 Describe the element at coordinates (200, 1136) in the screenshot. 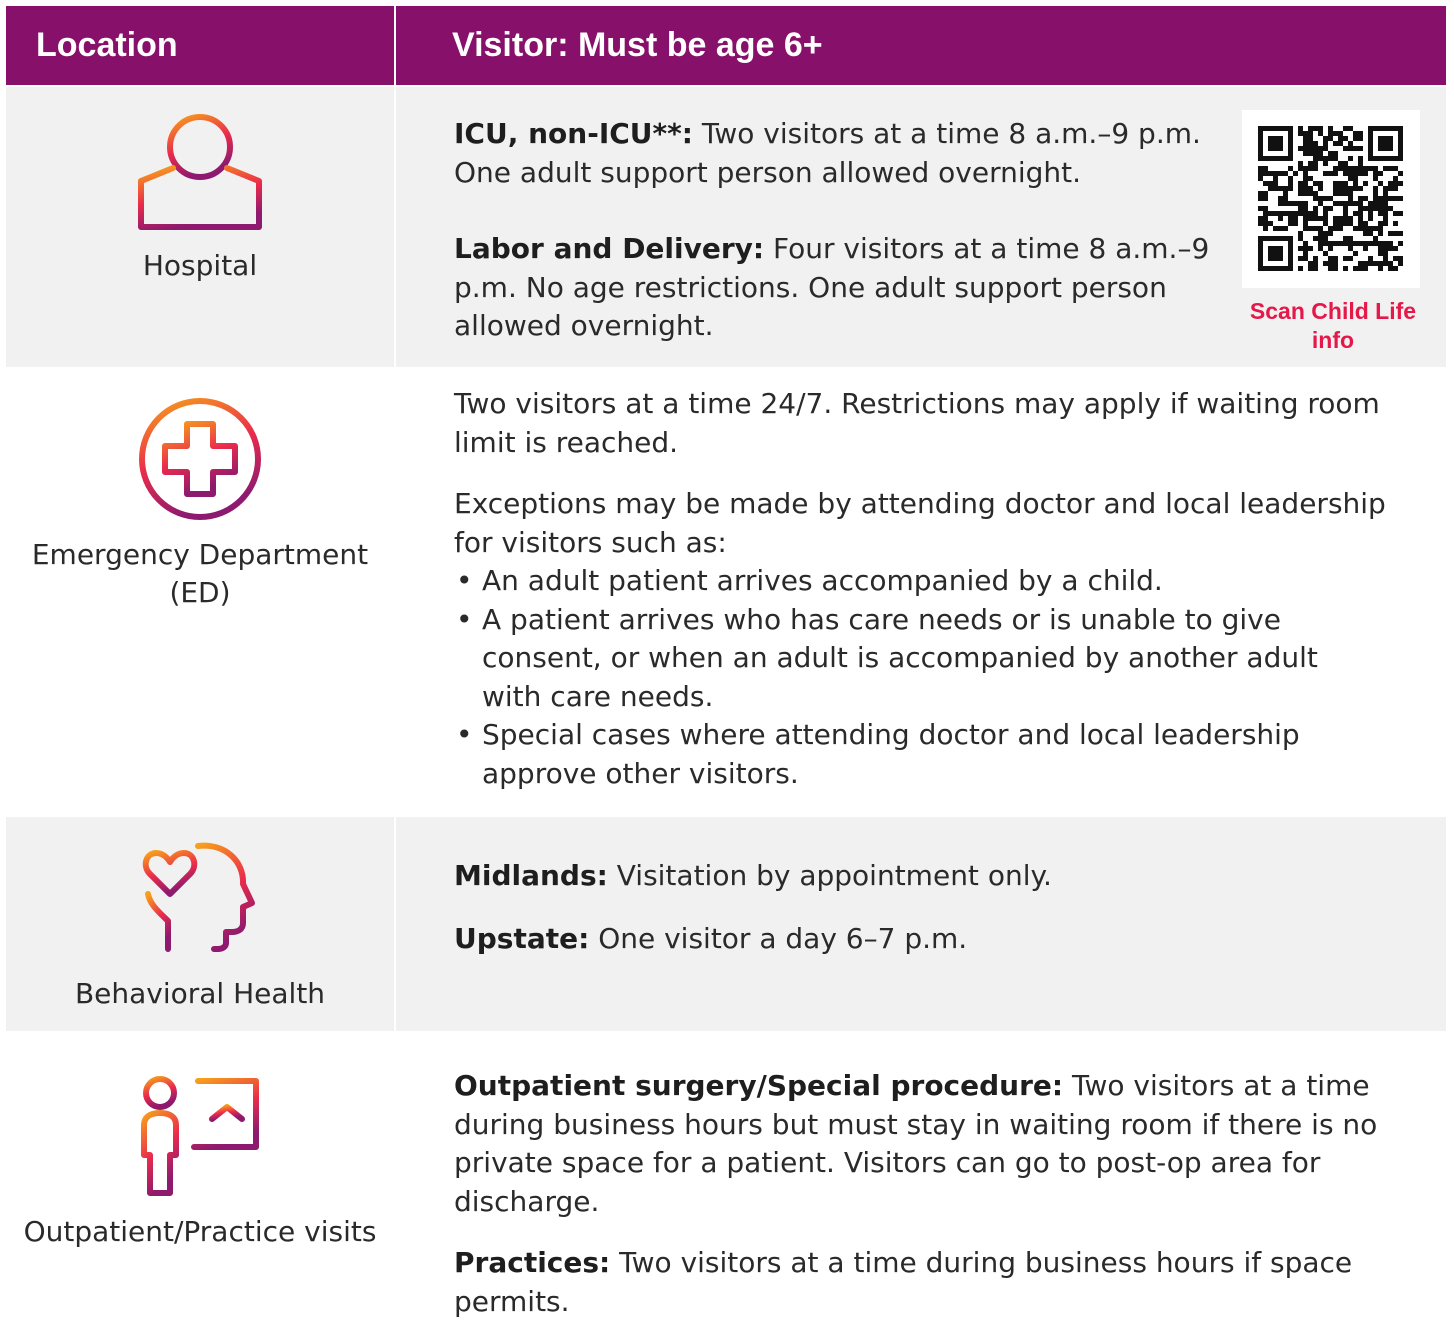

I see `person-xray-icon` at that location.